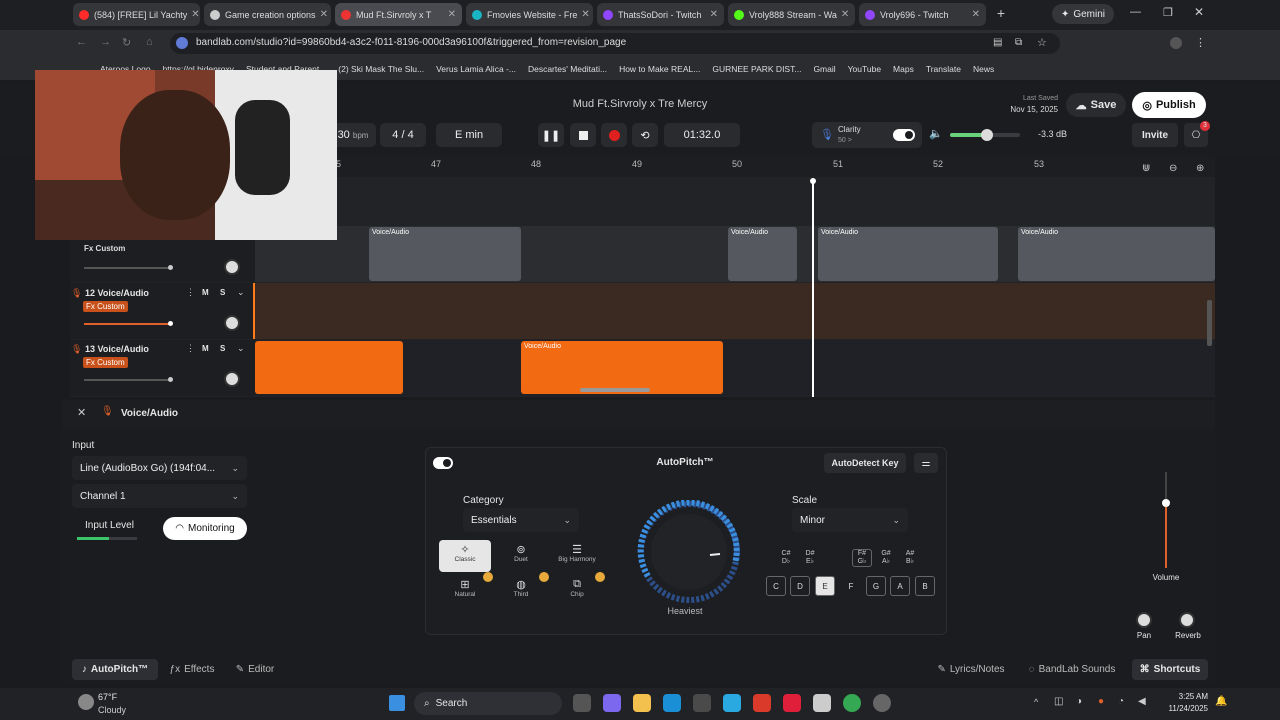 The image size is (1280, 720). Describe the element at coordinates (1155, 135) in the screenshot. I see `invite-button: Invite` at that location.